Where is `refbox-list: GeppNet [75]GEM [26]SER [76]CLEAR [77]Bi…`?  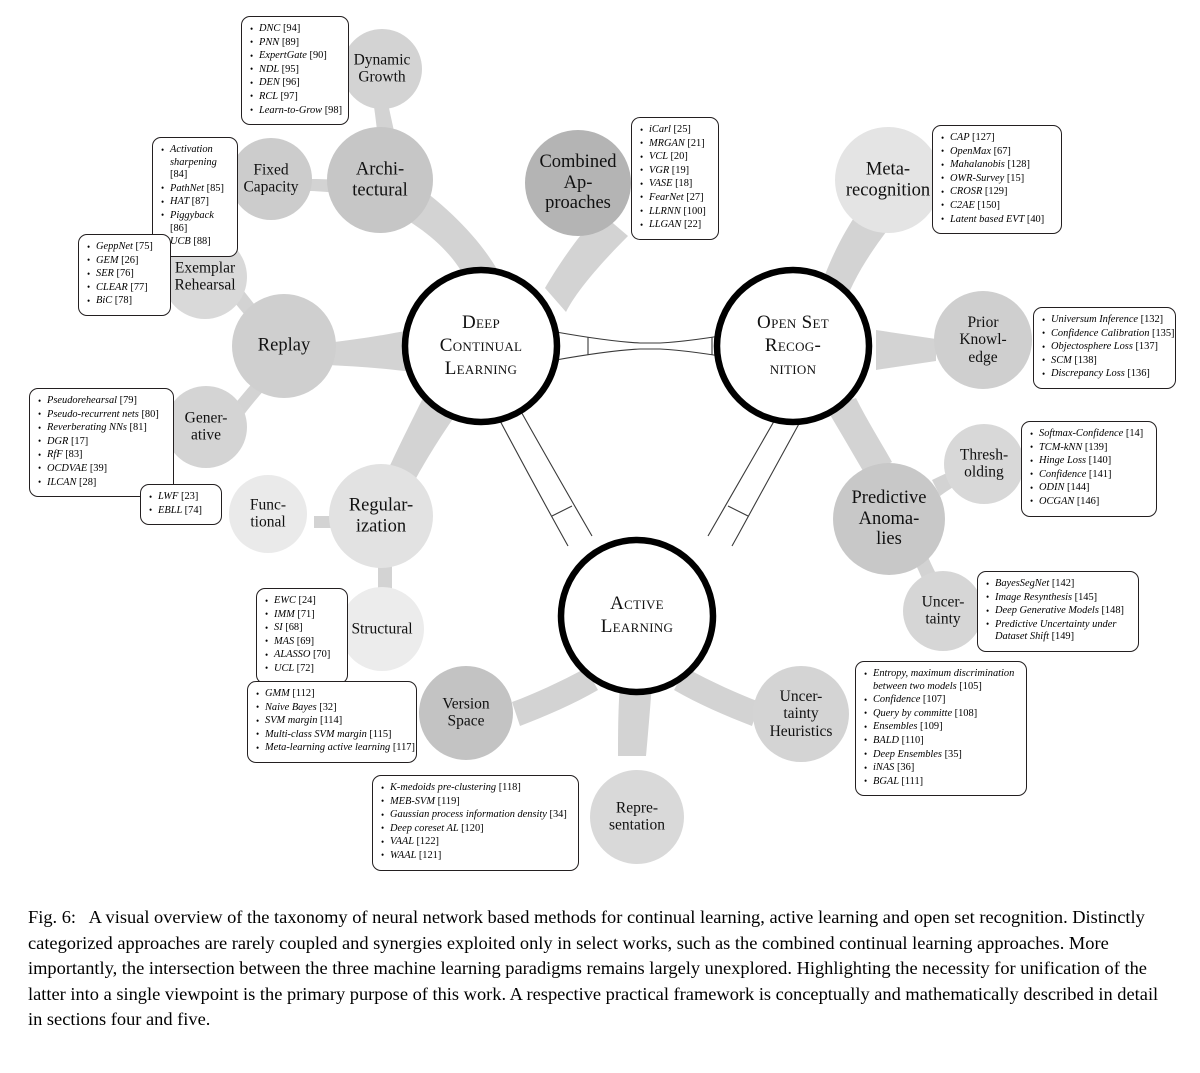 refbox-list: GeppNet [75]GEM [26]SER [76]CLEAR [77]Bi… is located at coordinates (124, 274).